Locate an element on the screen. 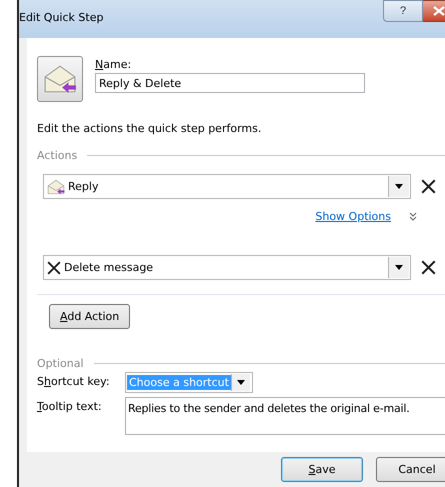 This screenshot has width=445, height=487. name-label: Name: is located at coordinates (113, 64).